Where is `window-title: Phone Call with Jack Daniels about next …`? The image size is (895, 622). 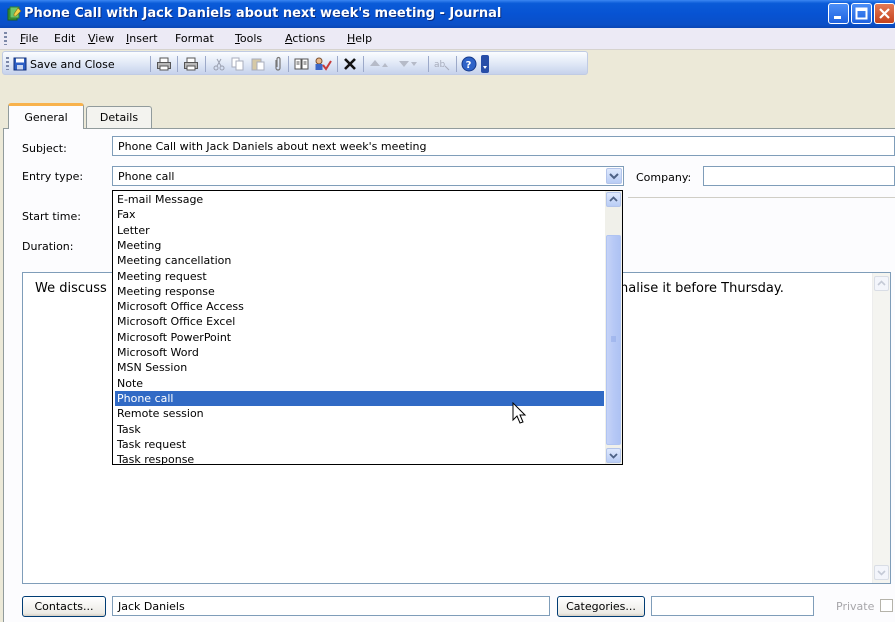
window-title: Phone Call with Jack Daniels about next … is located at coordinates (263, 13).